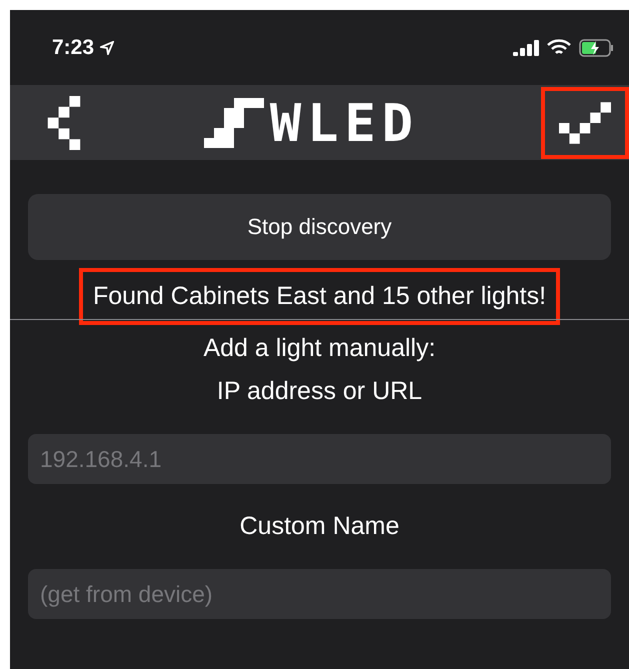  Describe the element at coordinates (319, 296) in the screenshot. I see `discovery-message: Found Cabinets East and 15 other lights!` at that location.